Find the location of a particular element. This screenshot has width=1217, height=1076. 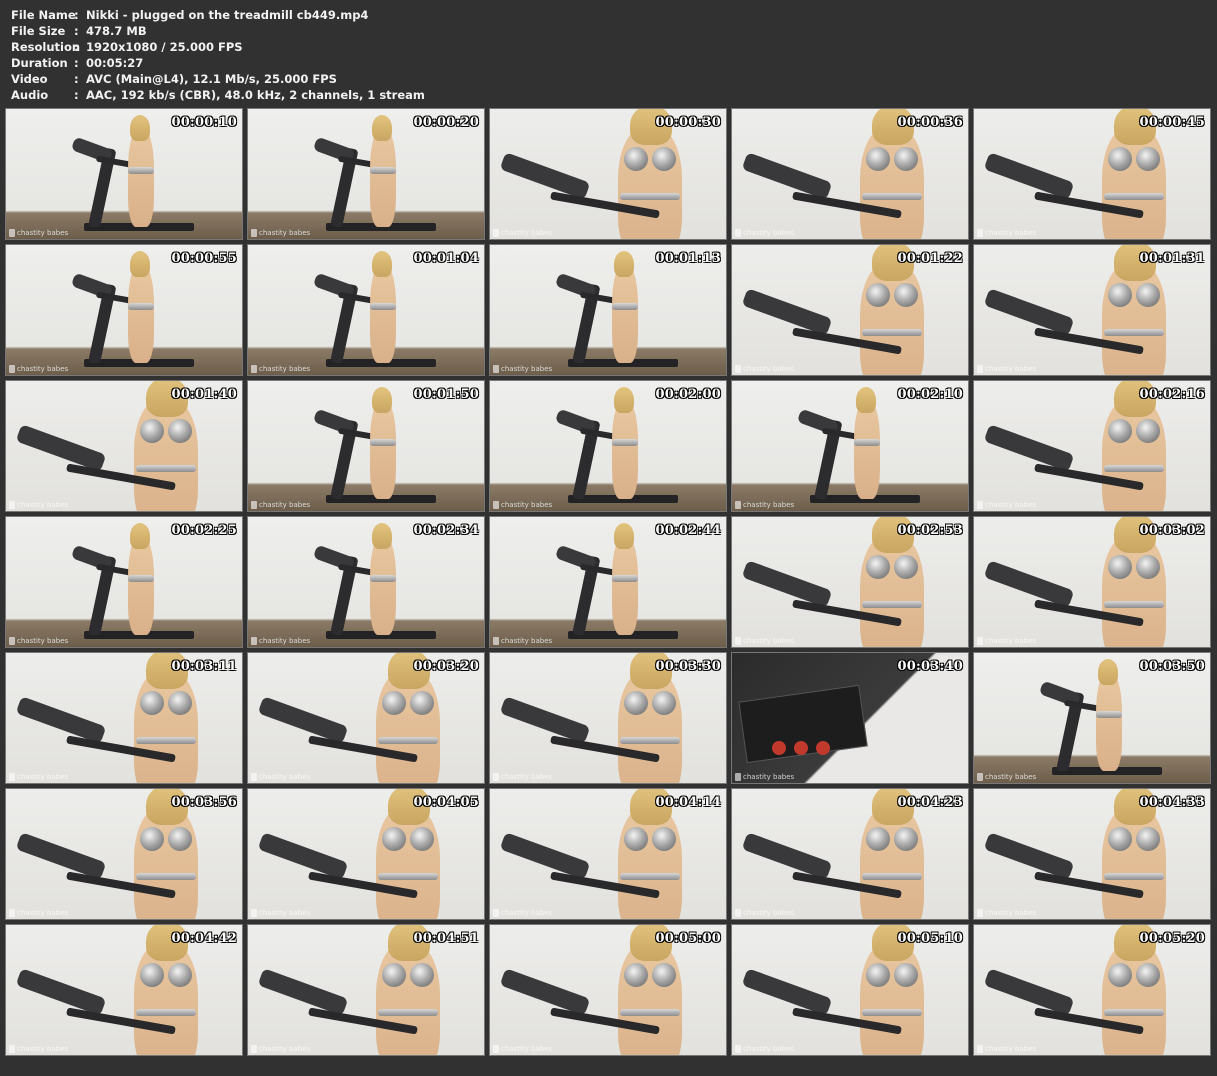

video-thumbnail: 00:04:42 chastity babes is located at coordinates (124, 990).